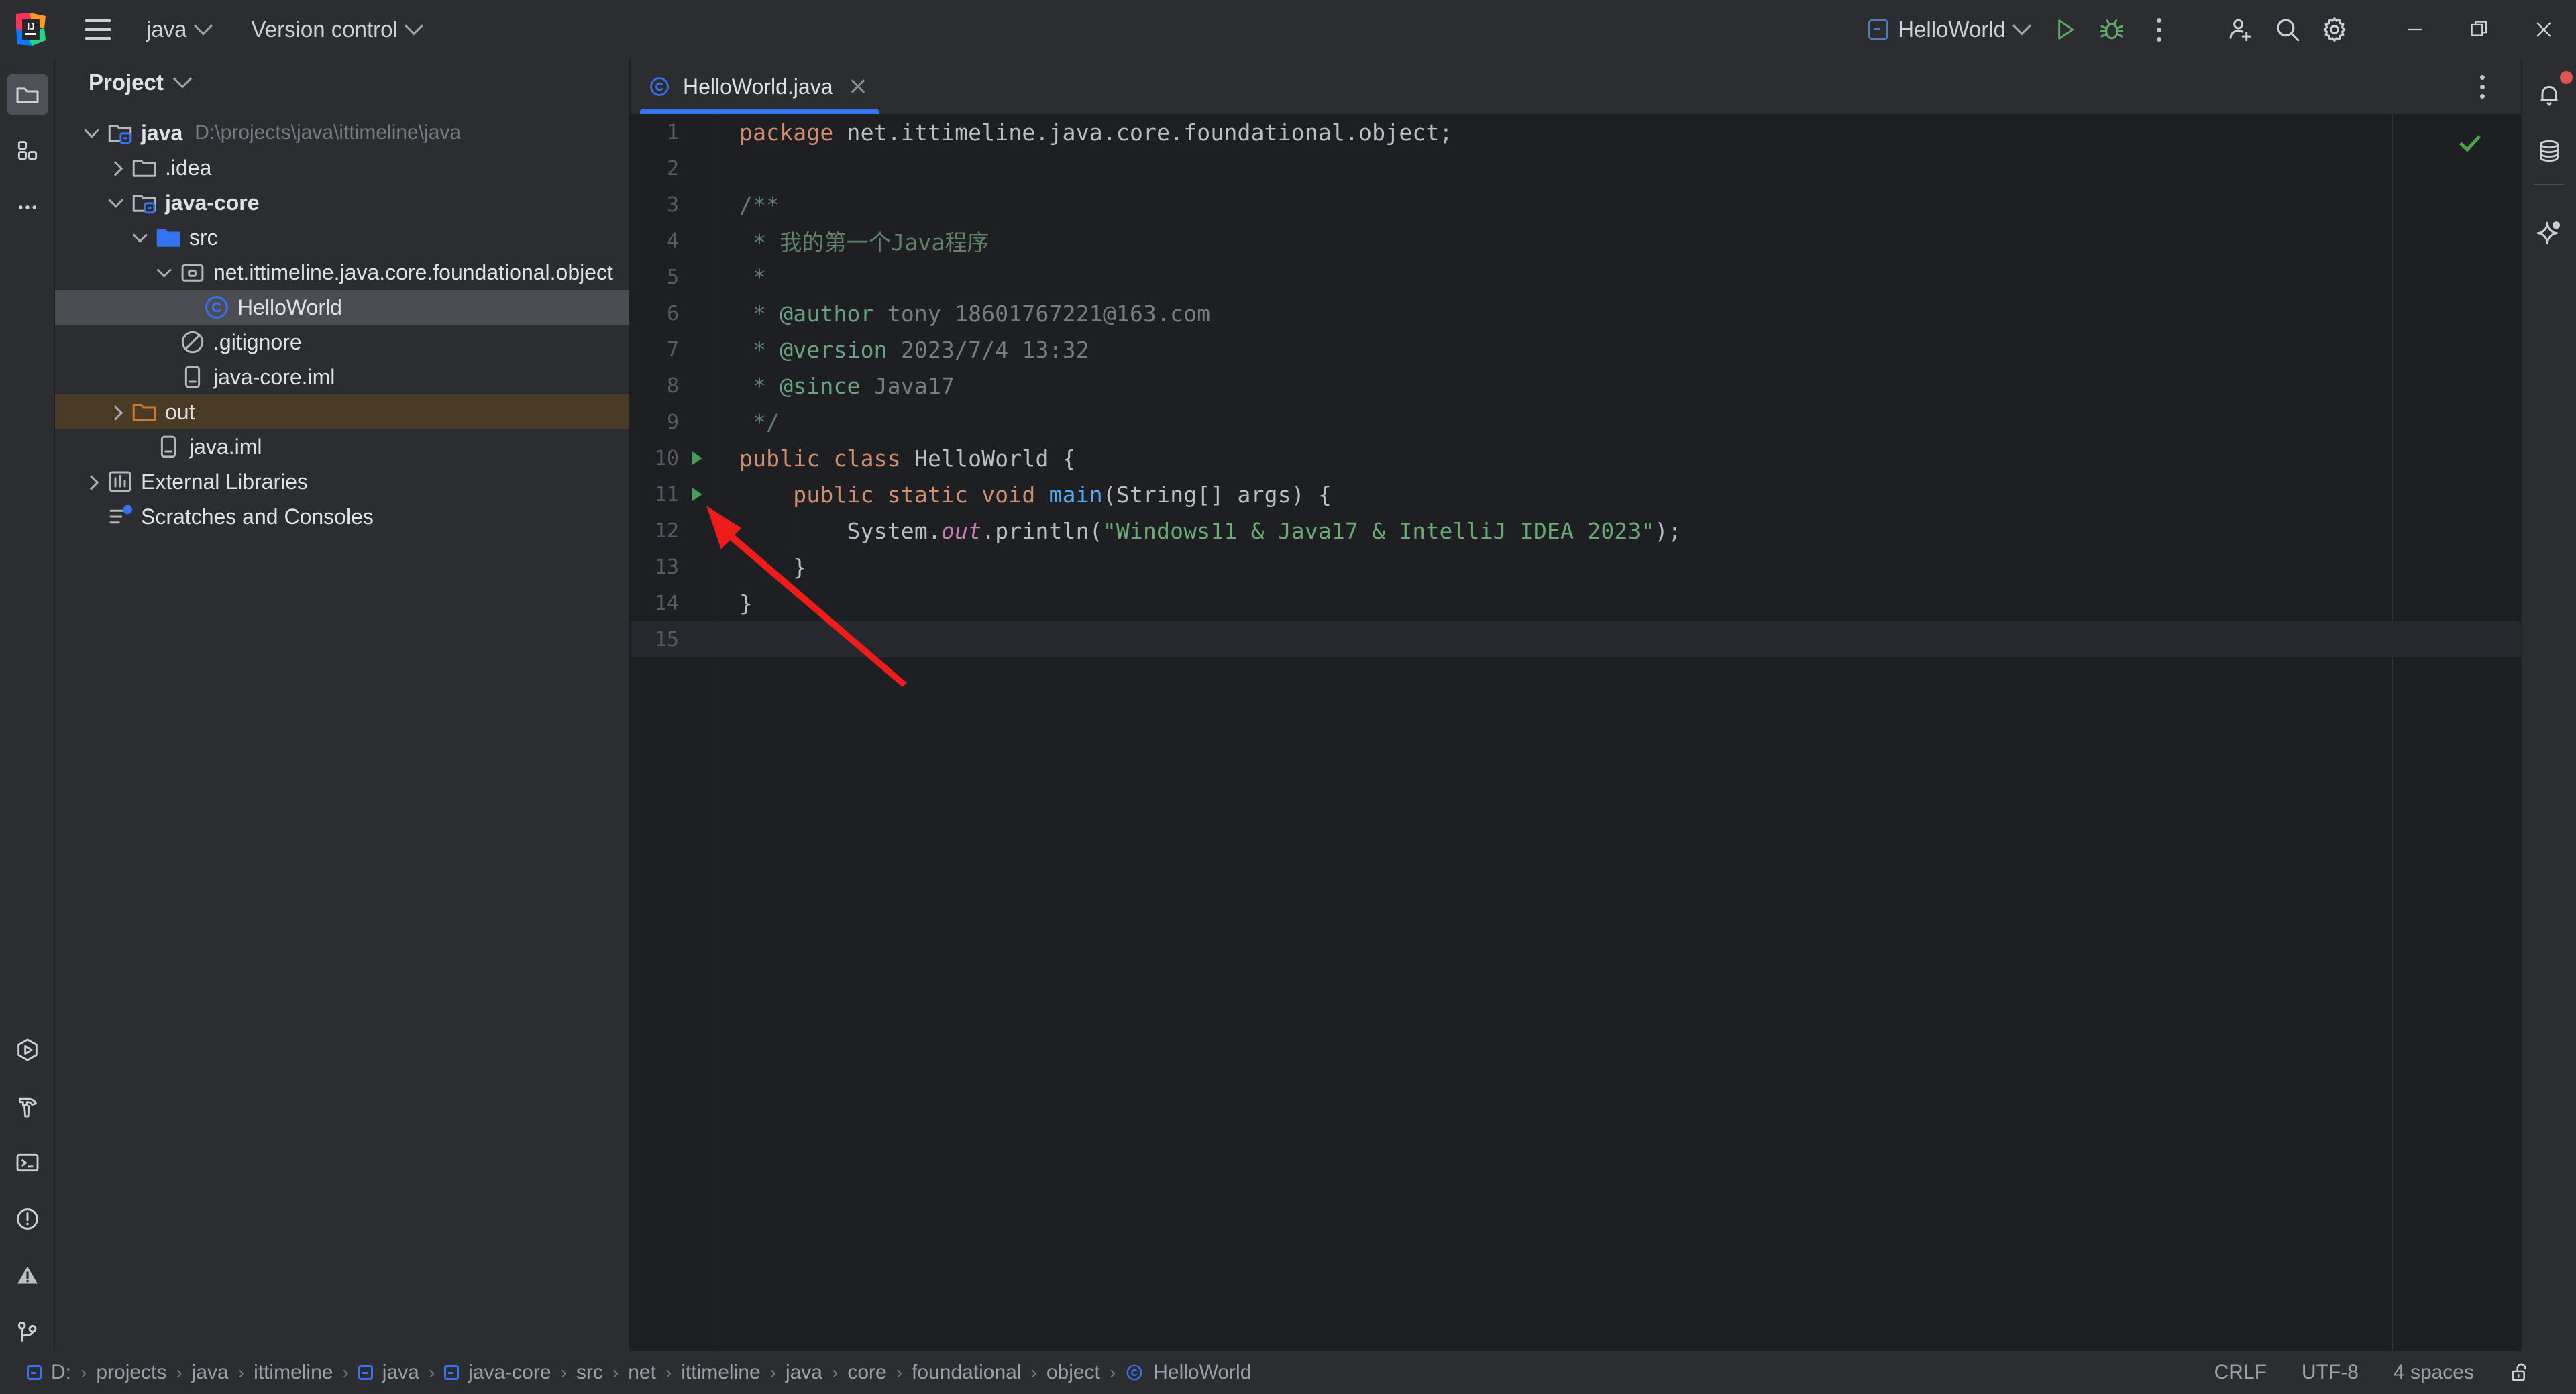 This screenshot has width=2576, height=1394. What do you see at coordinates (2482, 86) in the screenshot?
I see `editor-options-icon` at bounding box center [2482, 86].